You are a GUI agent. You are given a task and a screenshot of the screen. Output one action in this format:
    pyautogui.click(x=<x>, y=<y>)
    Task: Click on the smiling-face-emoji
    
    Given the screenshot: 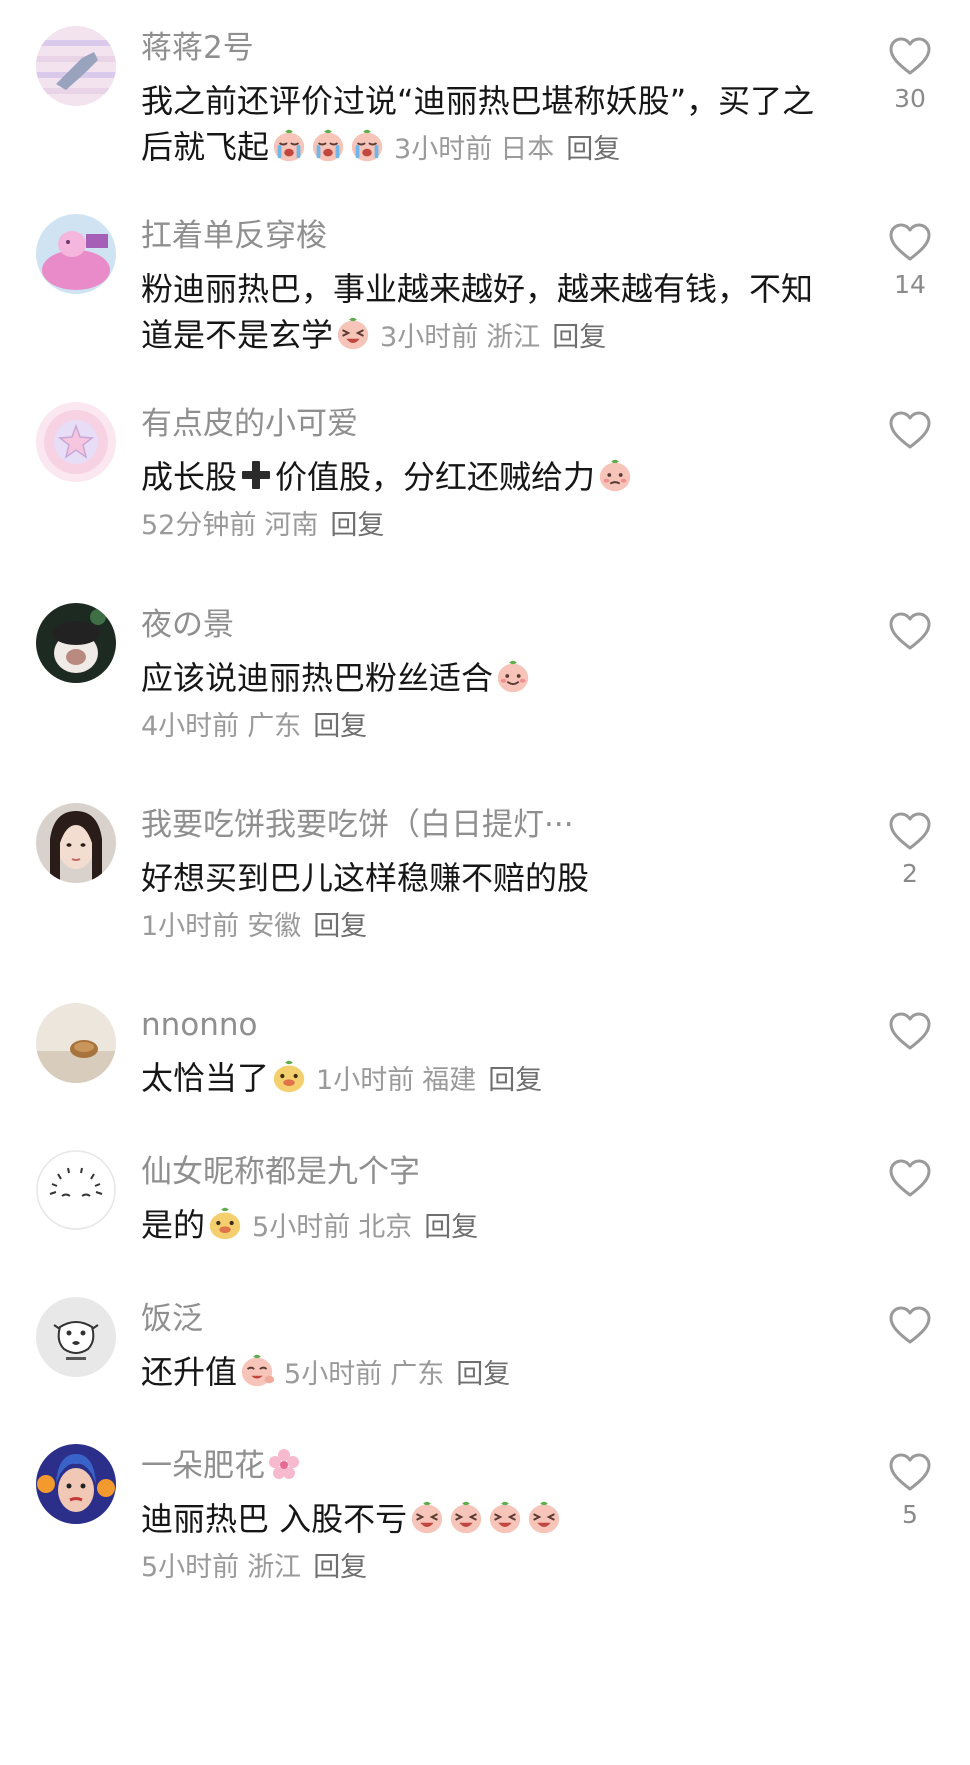 What is the action you would take?
    pyautogui.click(x=513, y=676)
    